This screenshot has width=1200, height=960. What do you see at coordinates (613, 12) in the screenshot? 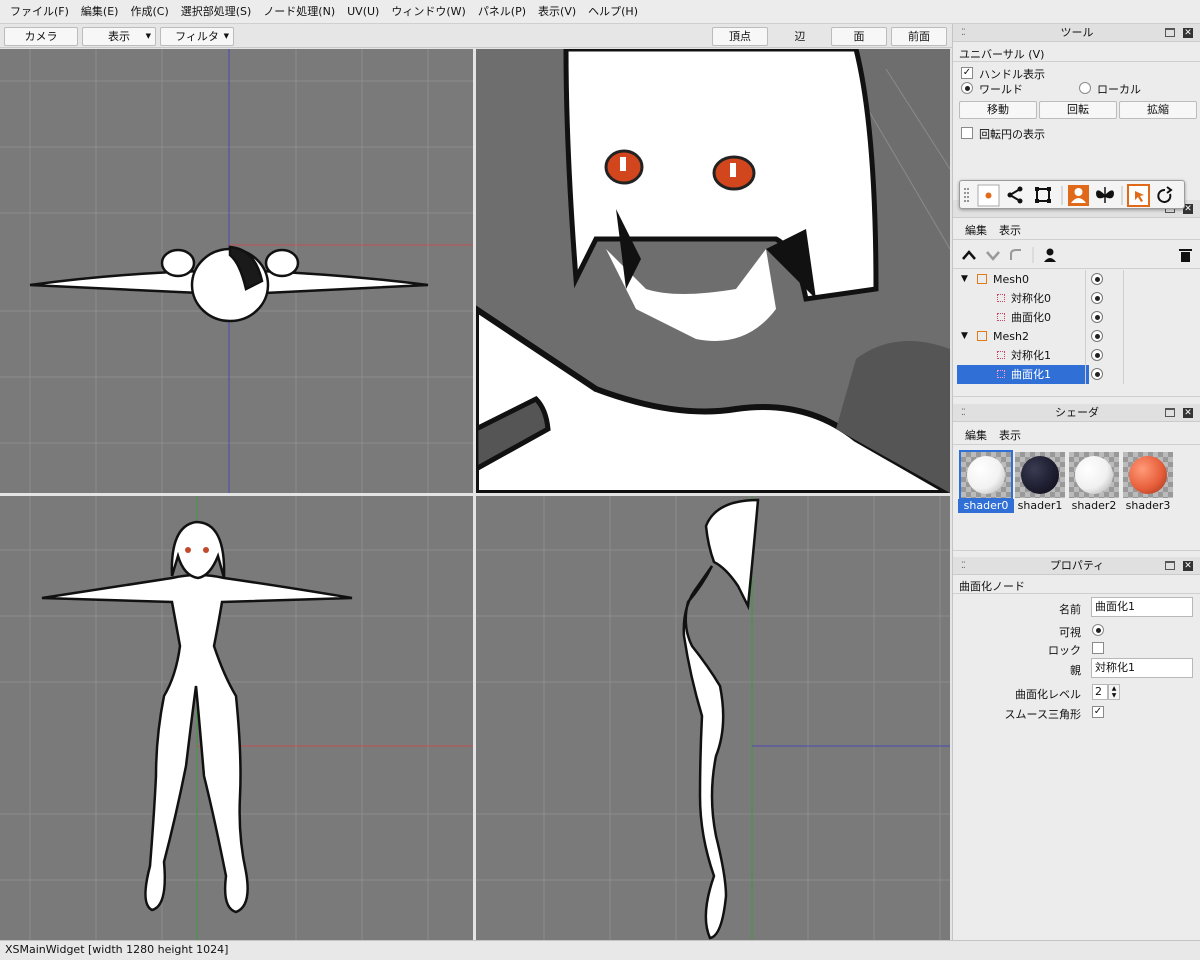
I see `menu-help: ヘルプ(H)` at bounding box center [613, 12].